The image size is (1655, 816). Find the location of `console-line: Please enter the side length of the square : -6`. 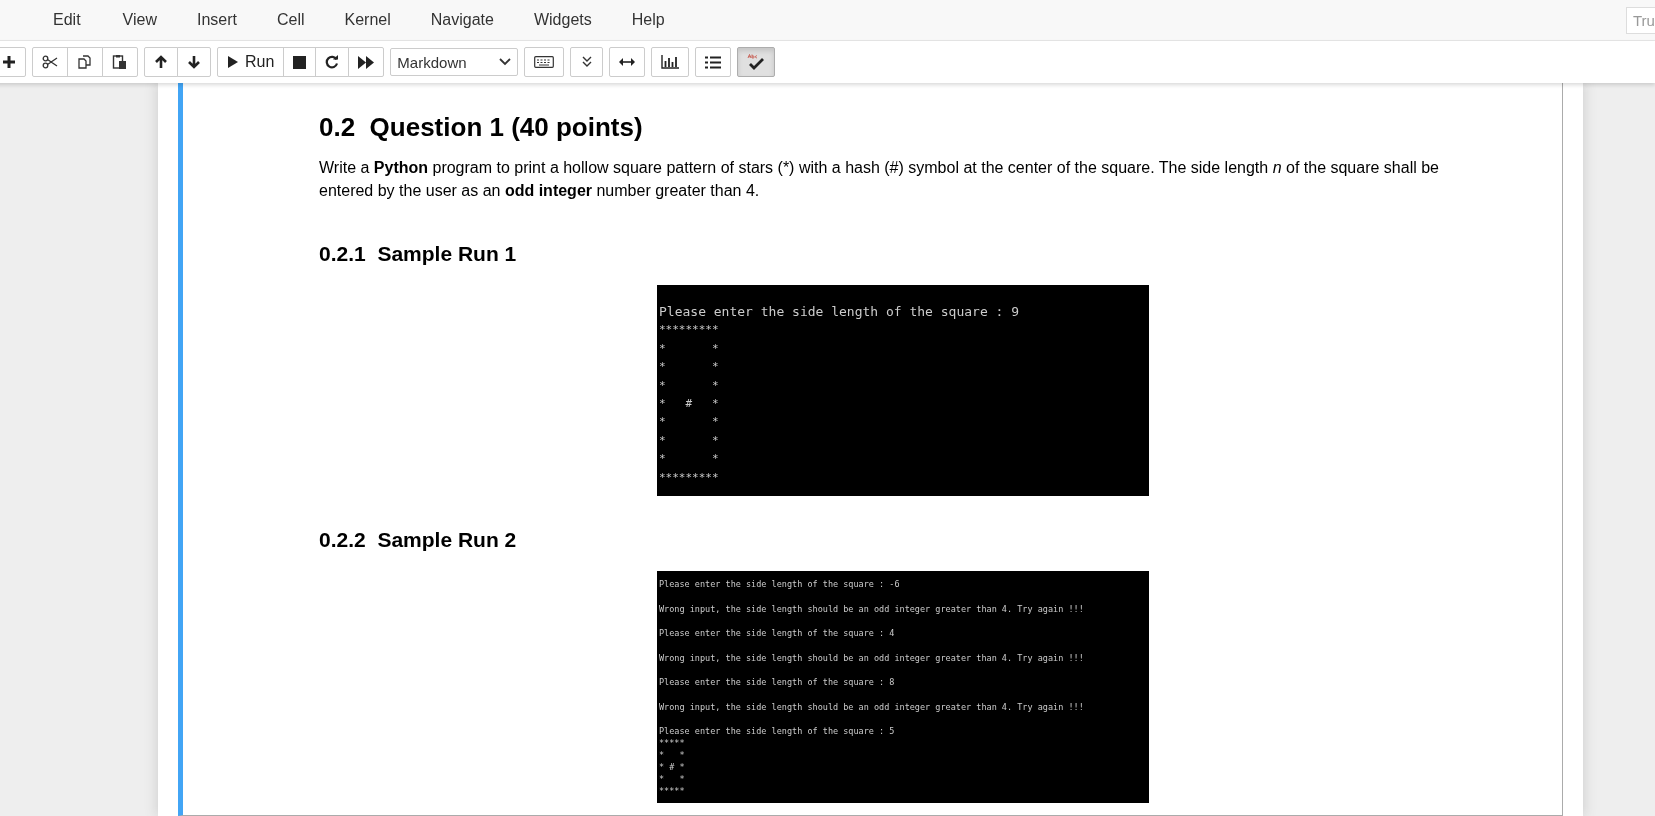

console-line: Please enter the side length of the square : -6 is located at coordinates (780, 584).